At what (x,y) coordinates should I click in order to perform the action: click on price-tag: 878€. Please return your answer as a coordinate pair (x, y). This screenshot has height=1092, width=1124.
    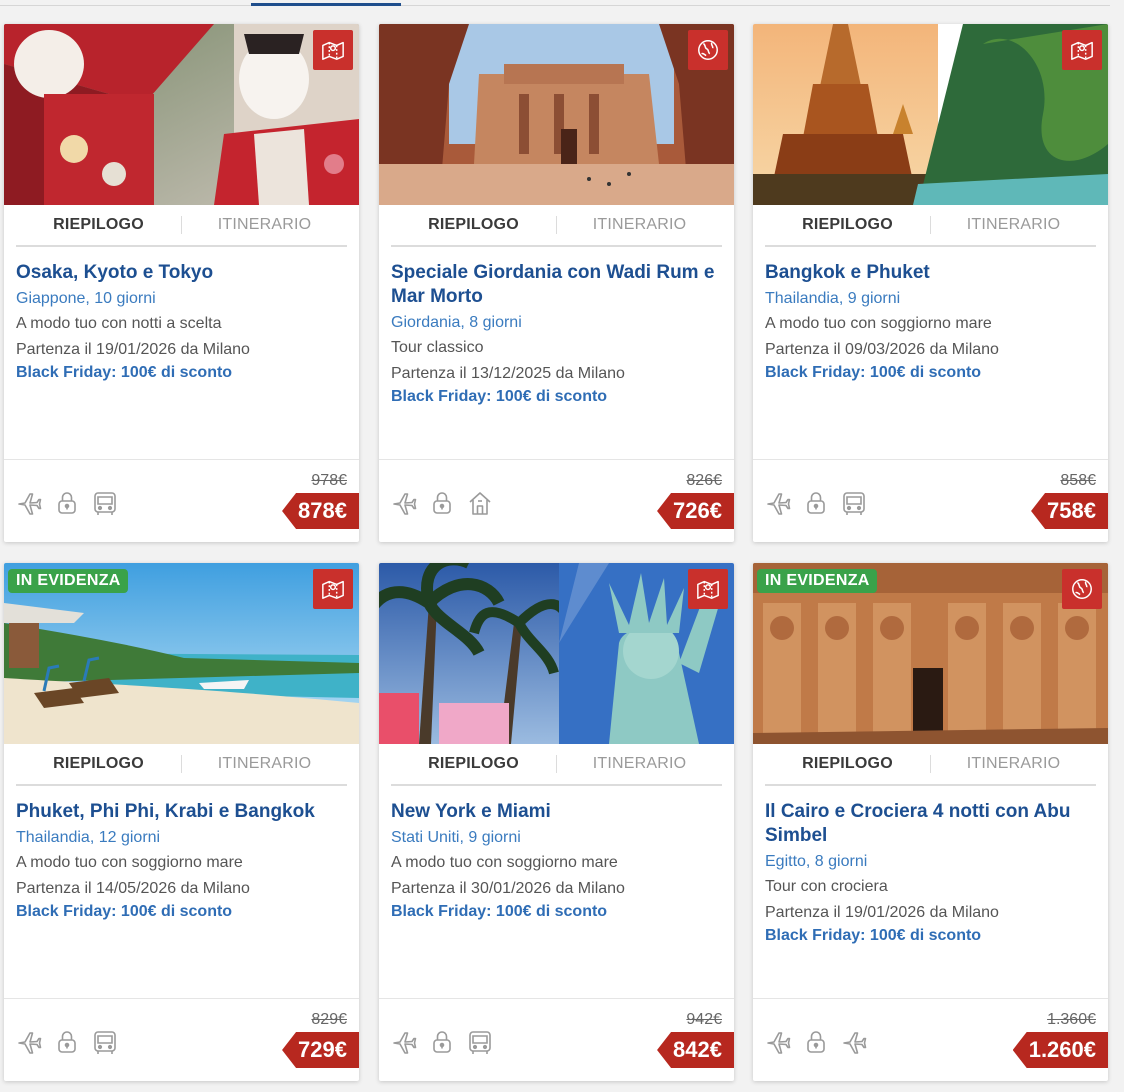
    Looking at the image, I should click on (320, 511).